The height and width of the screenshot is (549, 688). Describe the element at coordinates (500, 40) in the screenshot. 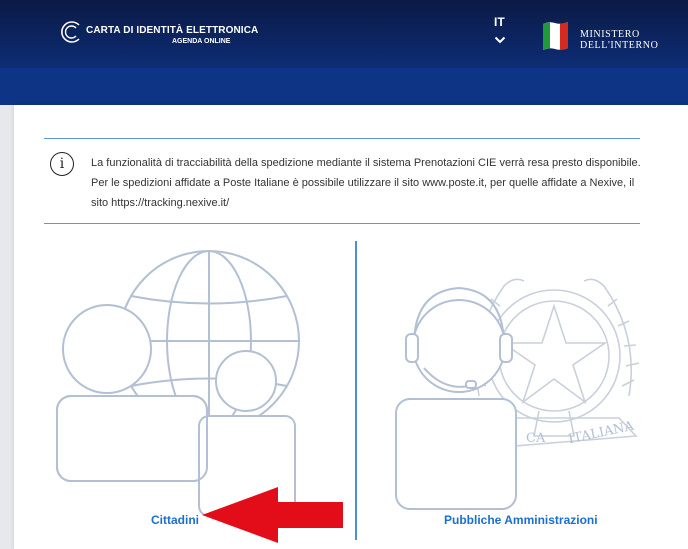

I see `chevron-down-icon` at that location.